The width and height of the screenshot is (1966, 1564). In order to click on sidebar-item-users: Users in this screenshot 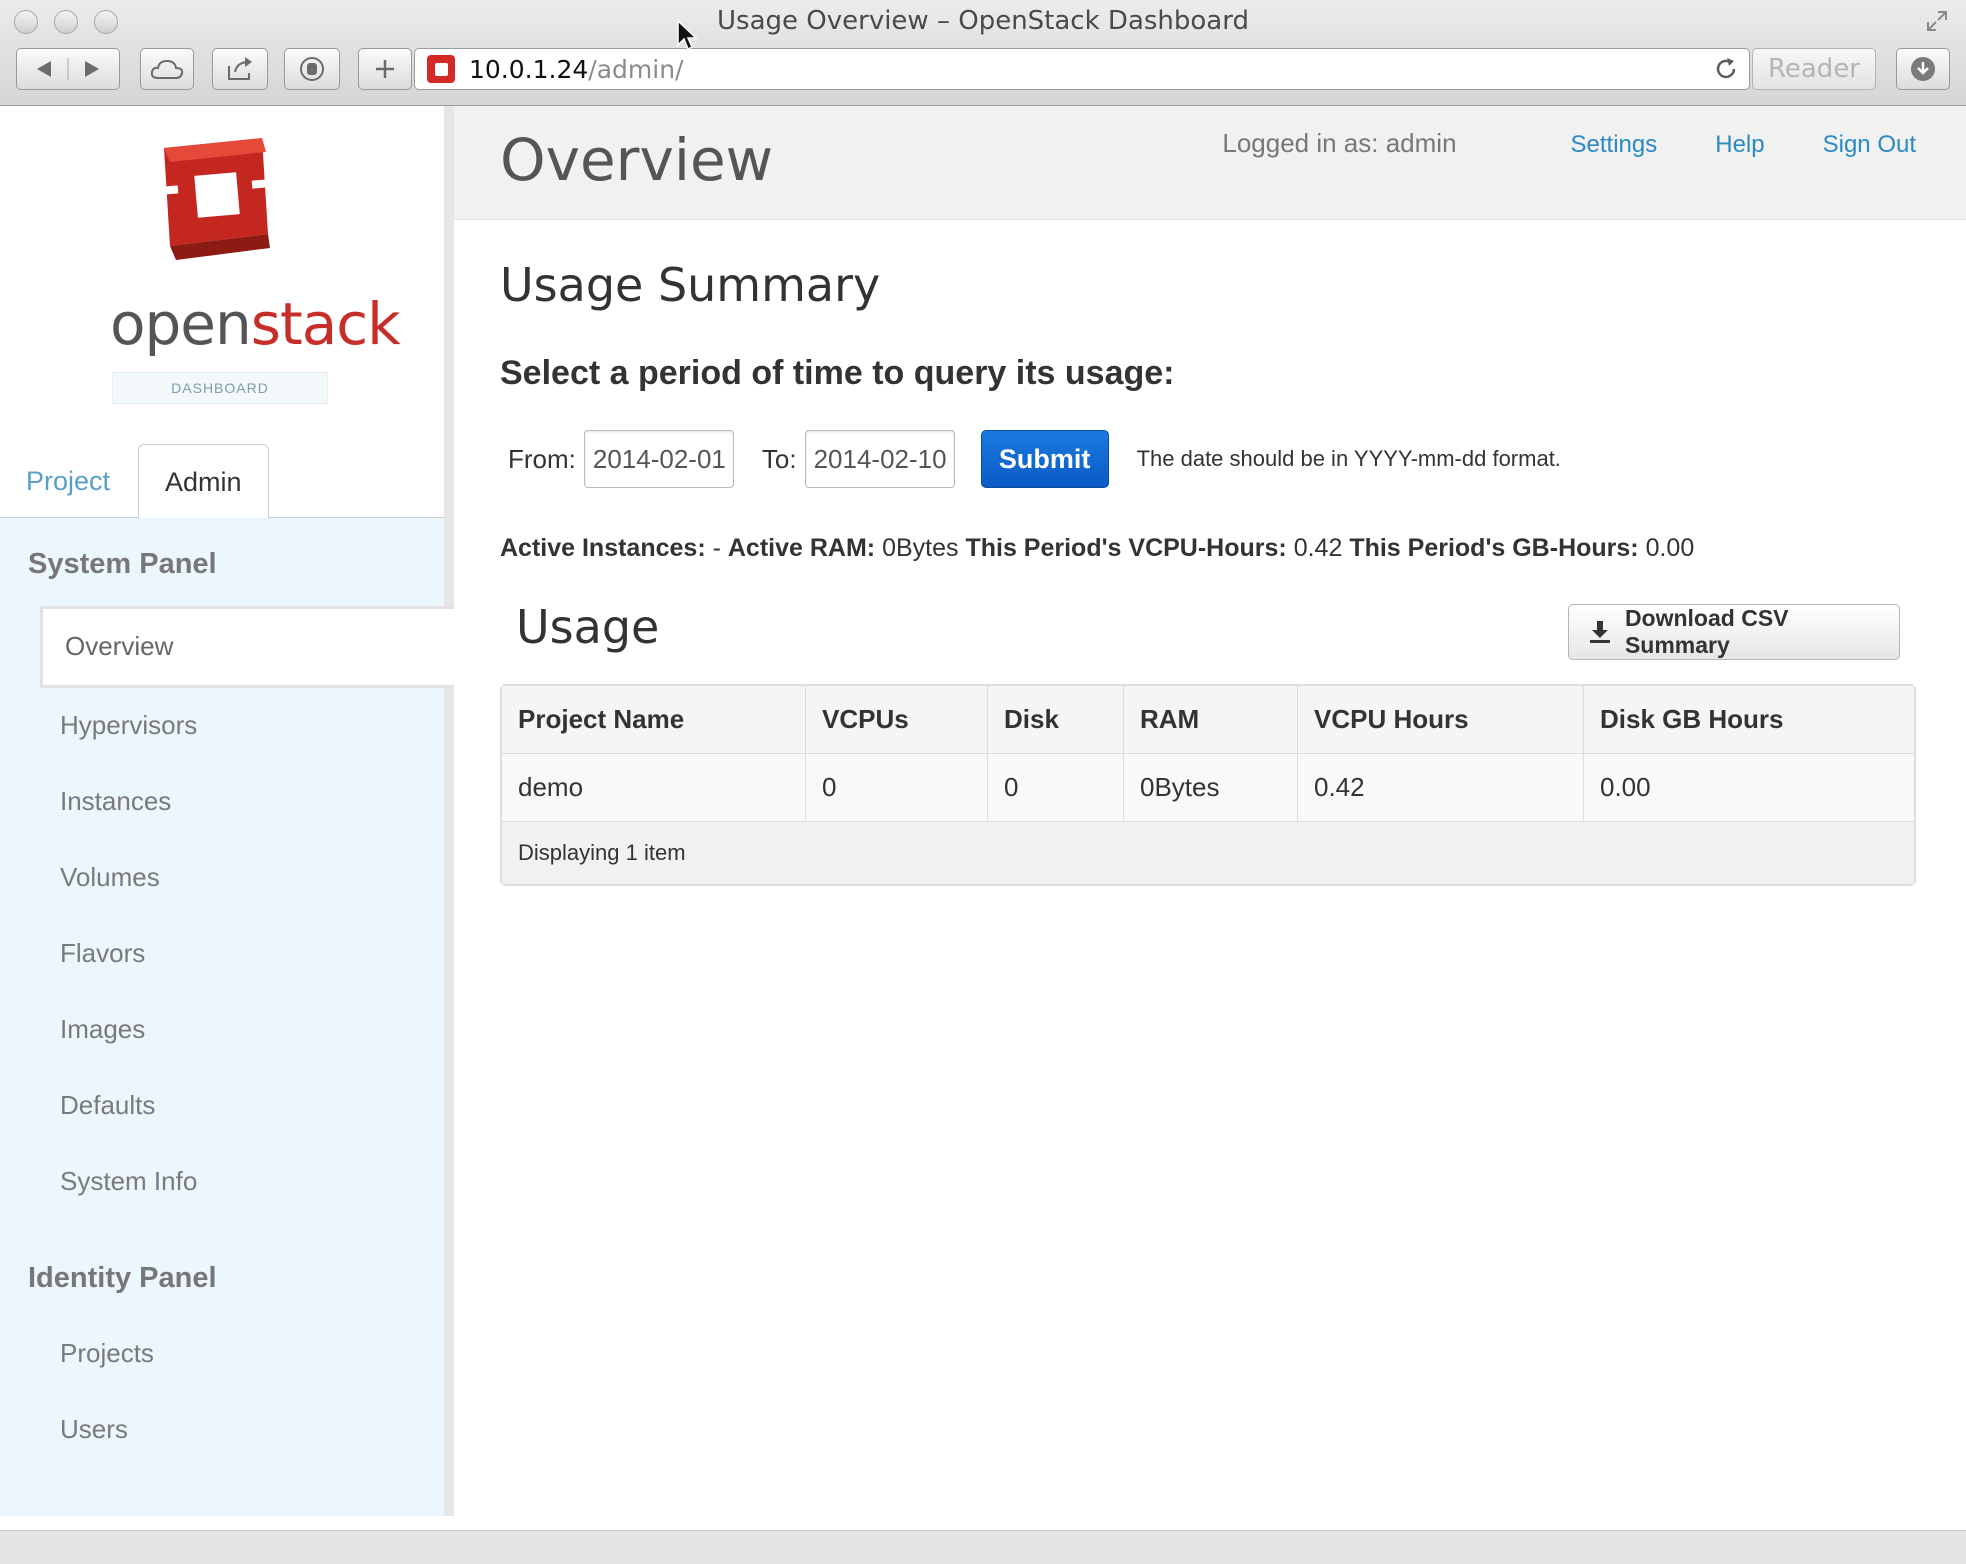, I will do `click(94, 1429)`.